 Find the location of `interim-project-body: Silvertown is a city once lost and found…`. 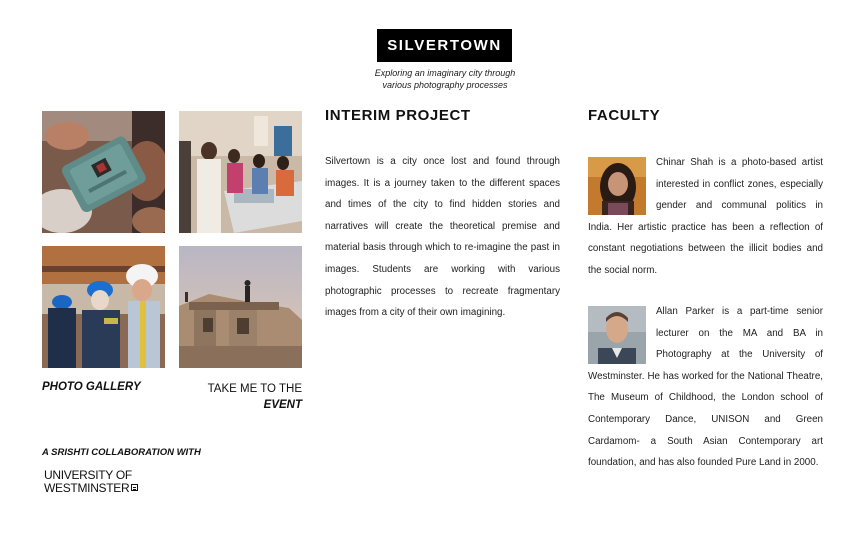

interim-project-body: Silvertown is a city once lost and found… is located at coordinates (442, 237).